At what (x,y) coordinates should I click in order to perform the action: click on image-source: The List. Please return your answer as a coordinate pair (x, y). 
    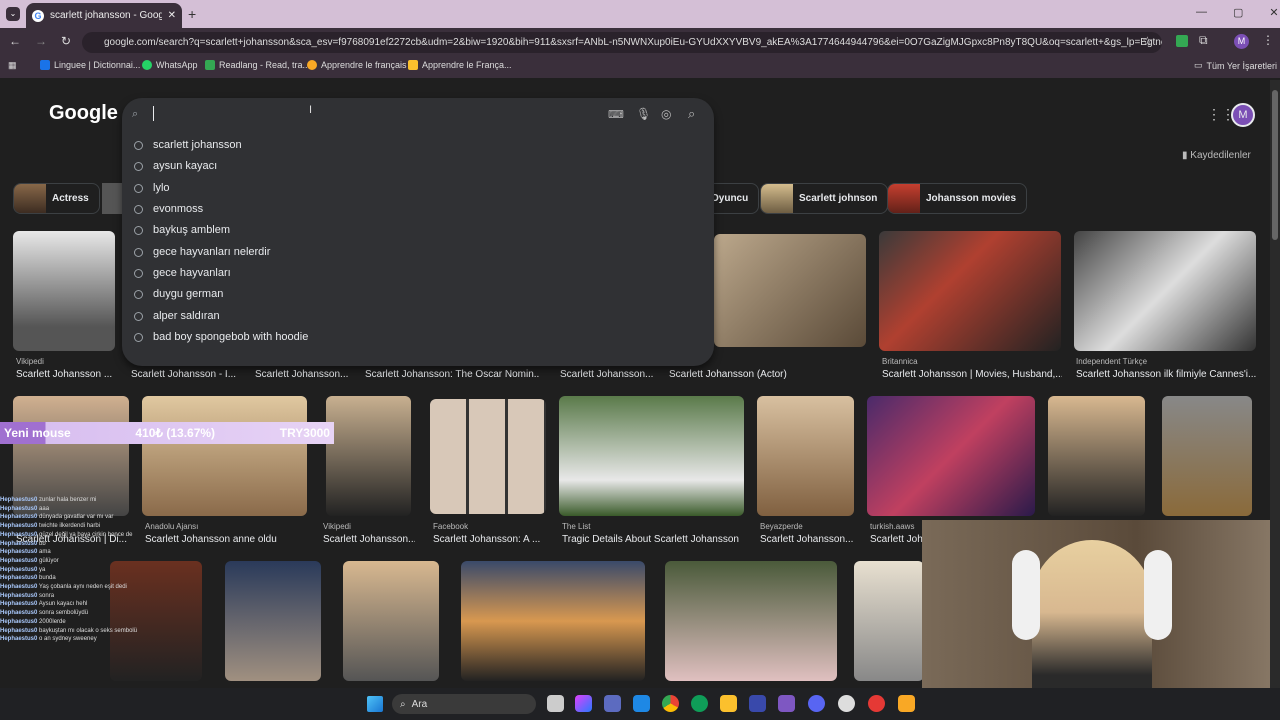
    Looking at the image, I should click on (576, 526).